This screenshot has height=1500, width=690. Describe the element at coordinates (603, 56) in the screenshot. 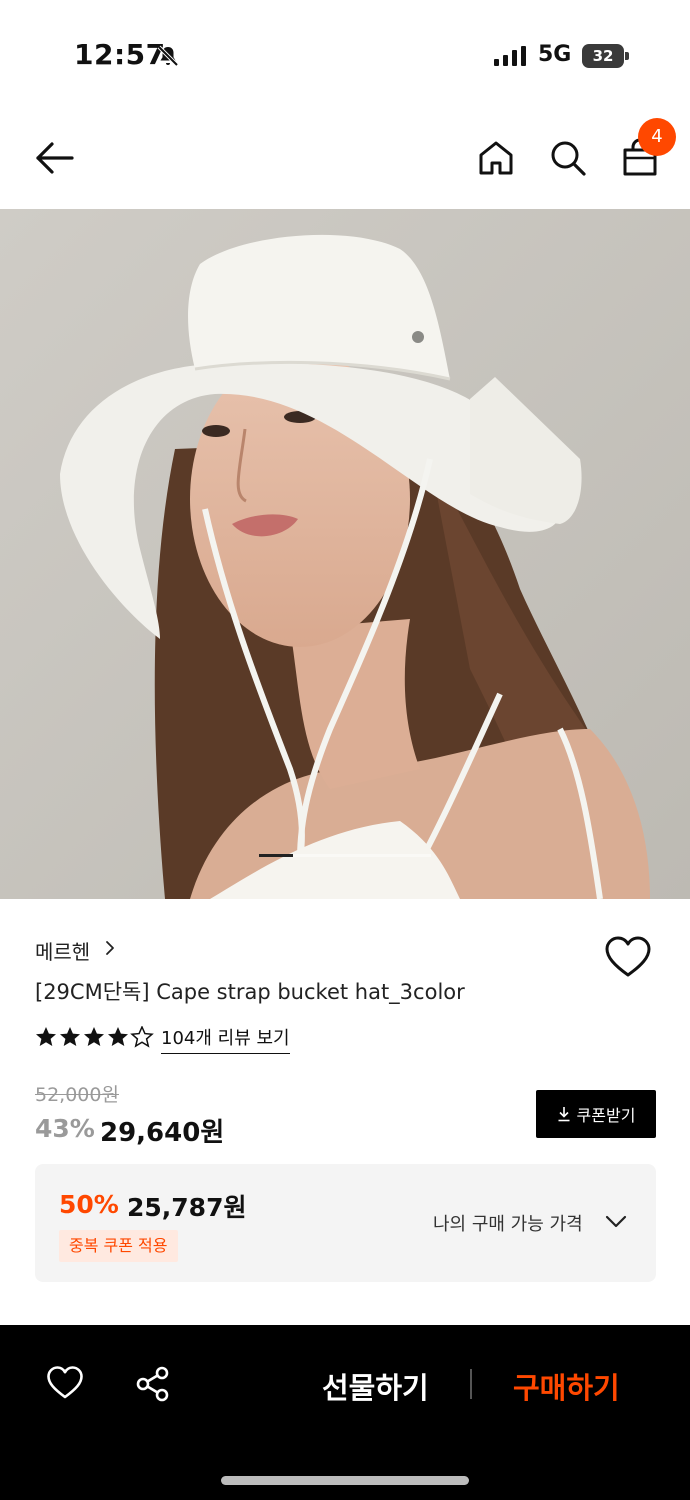

I see `battery-level: 32` at that location.